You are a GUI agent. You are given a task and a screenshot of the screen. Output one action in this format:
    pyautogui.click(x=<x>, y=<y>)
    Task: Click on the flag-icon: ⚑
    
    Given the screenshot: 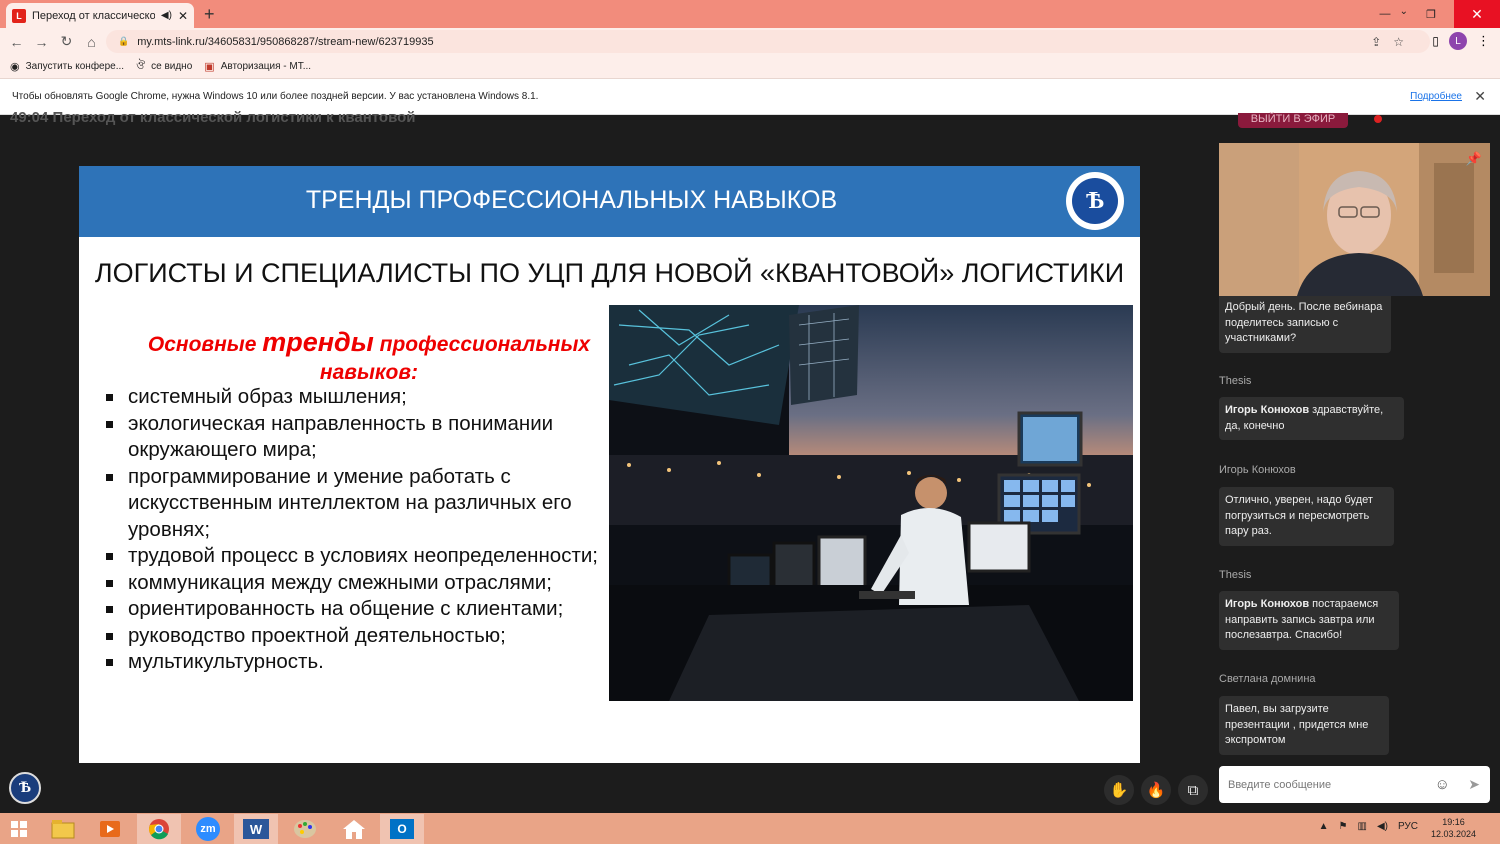 What is the action you would take?
    pyautogui.click(x=1343, y=826)
    